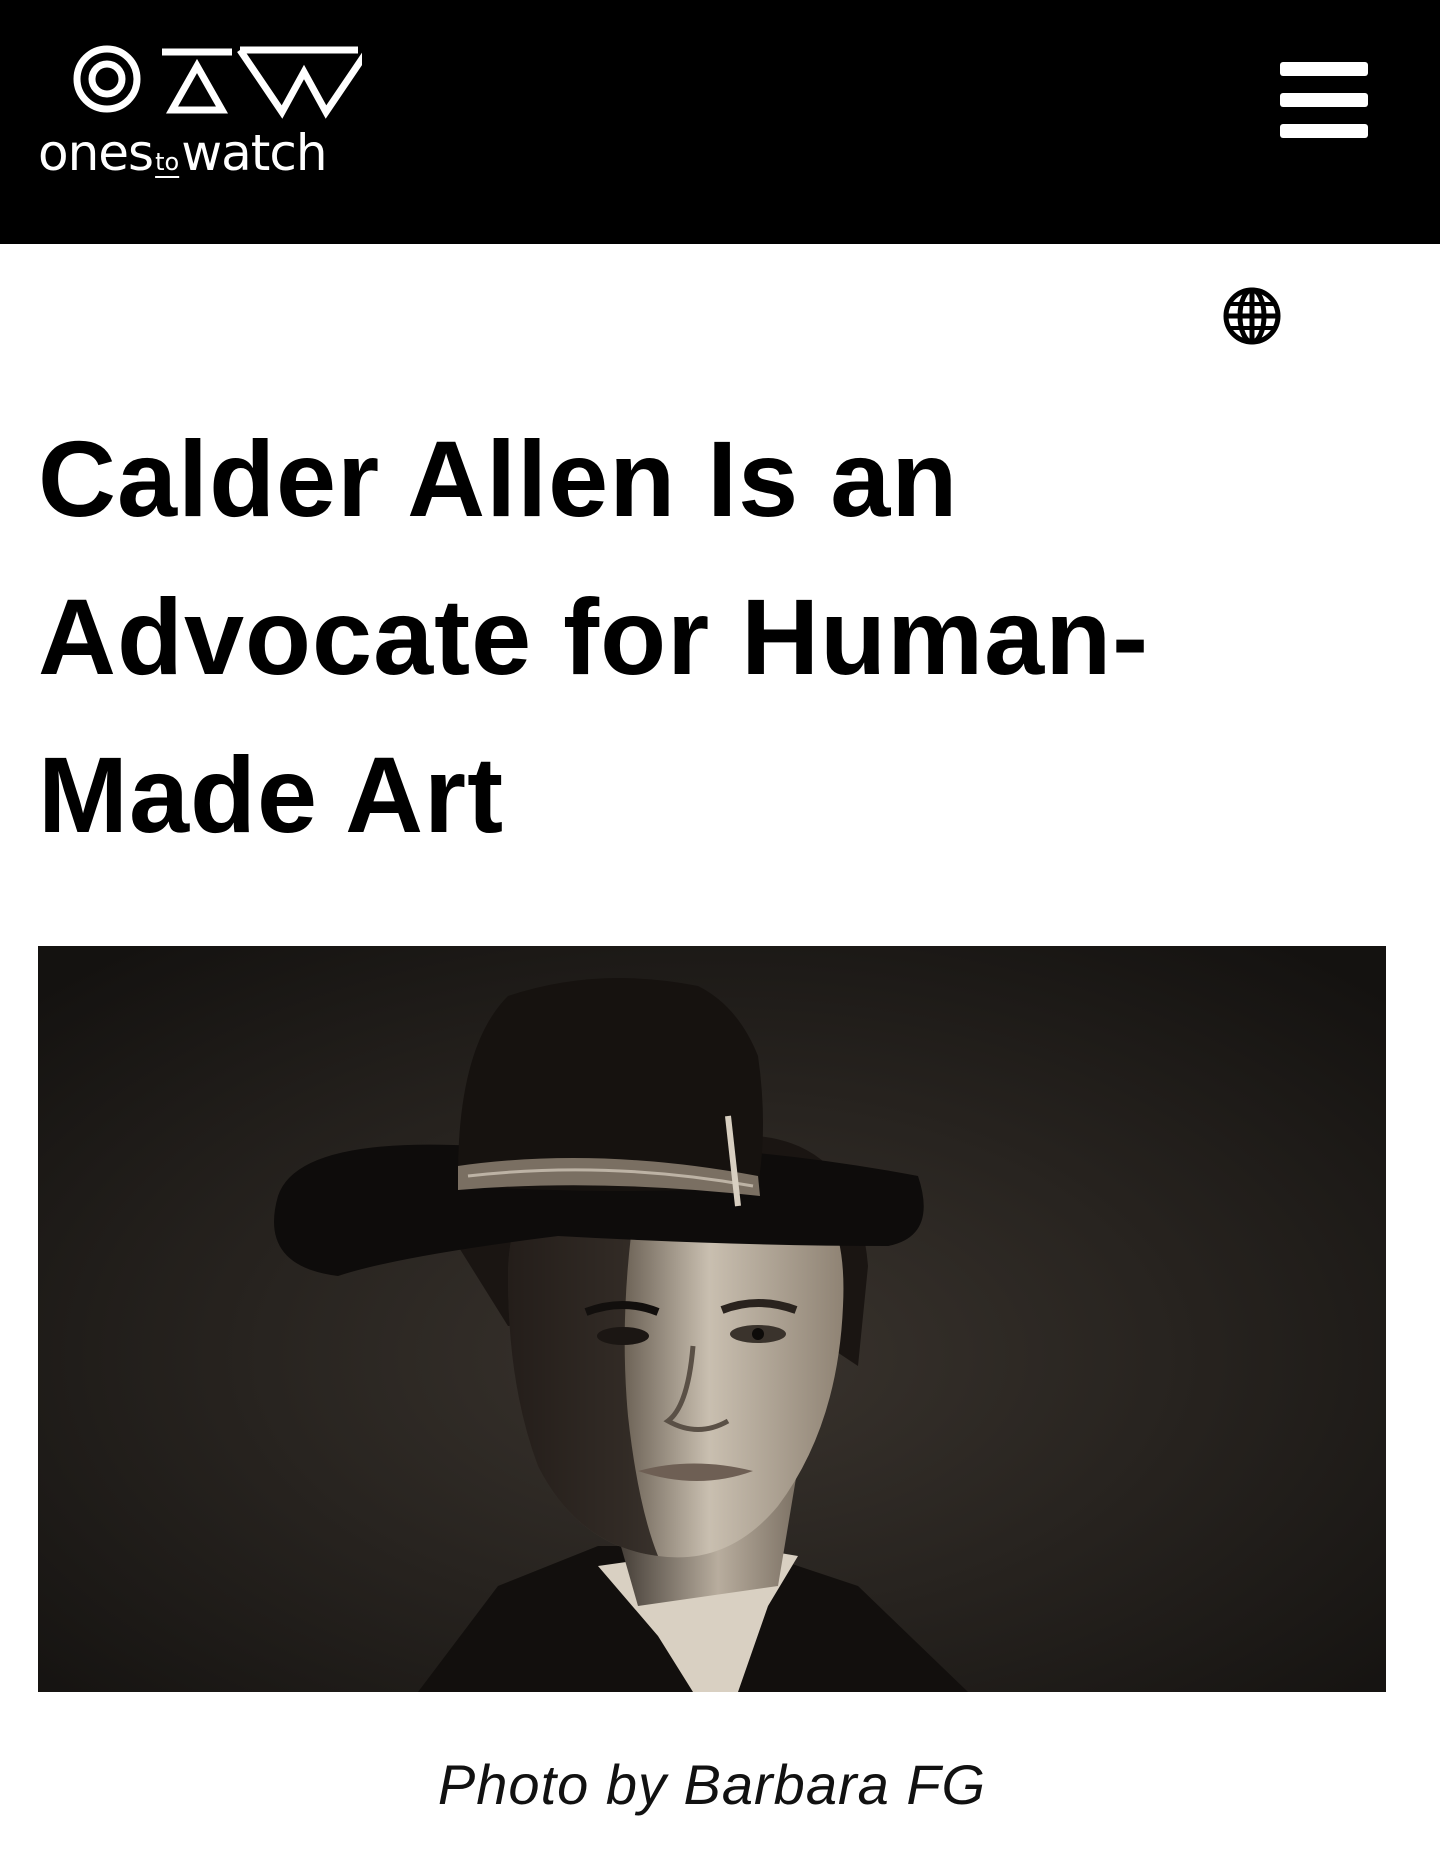 This screenshot has height=1857, width=1440. I want to click on ones-to-watch-logo: ones to watch, so click(218, 114).